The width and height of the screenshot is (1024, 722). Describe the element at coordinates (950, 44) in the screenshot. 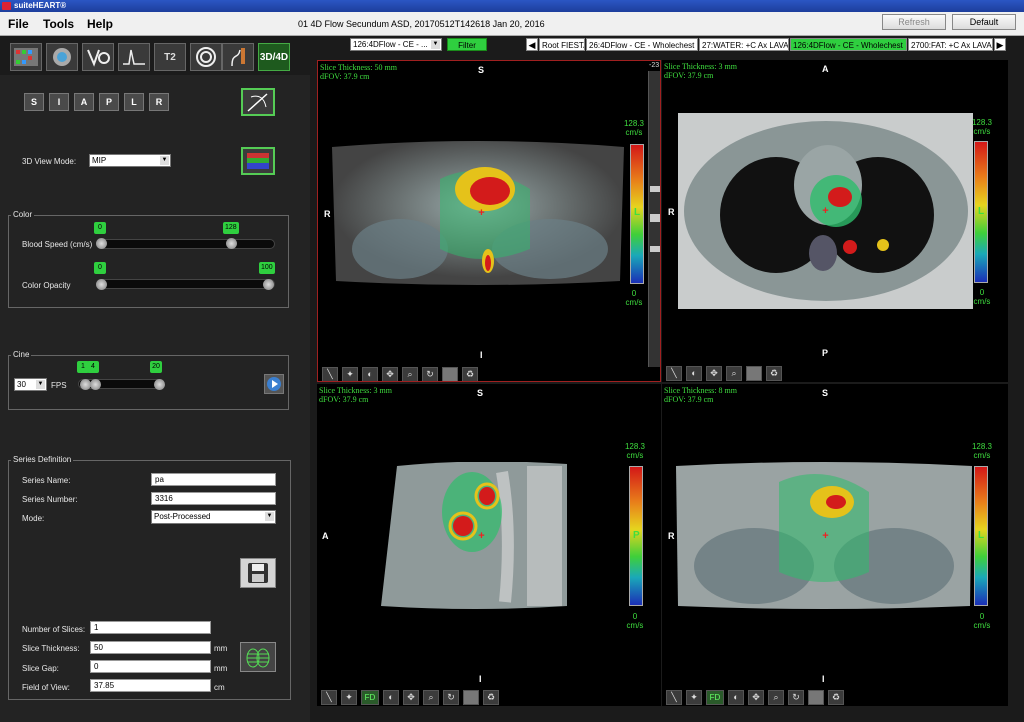

I see `series-tab-4: 2700:FAT: +C Ax LAVA` at that location.